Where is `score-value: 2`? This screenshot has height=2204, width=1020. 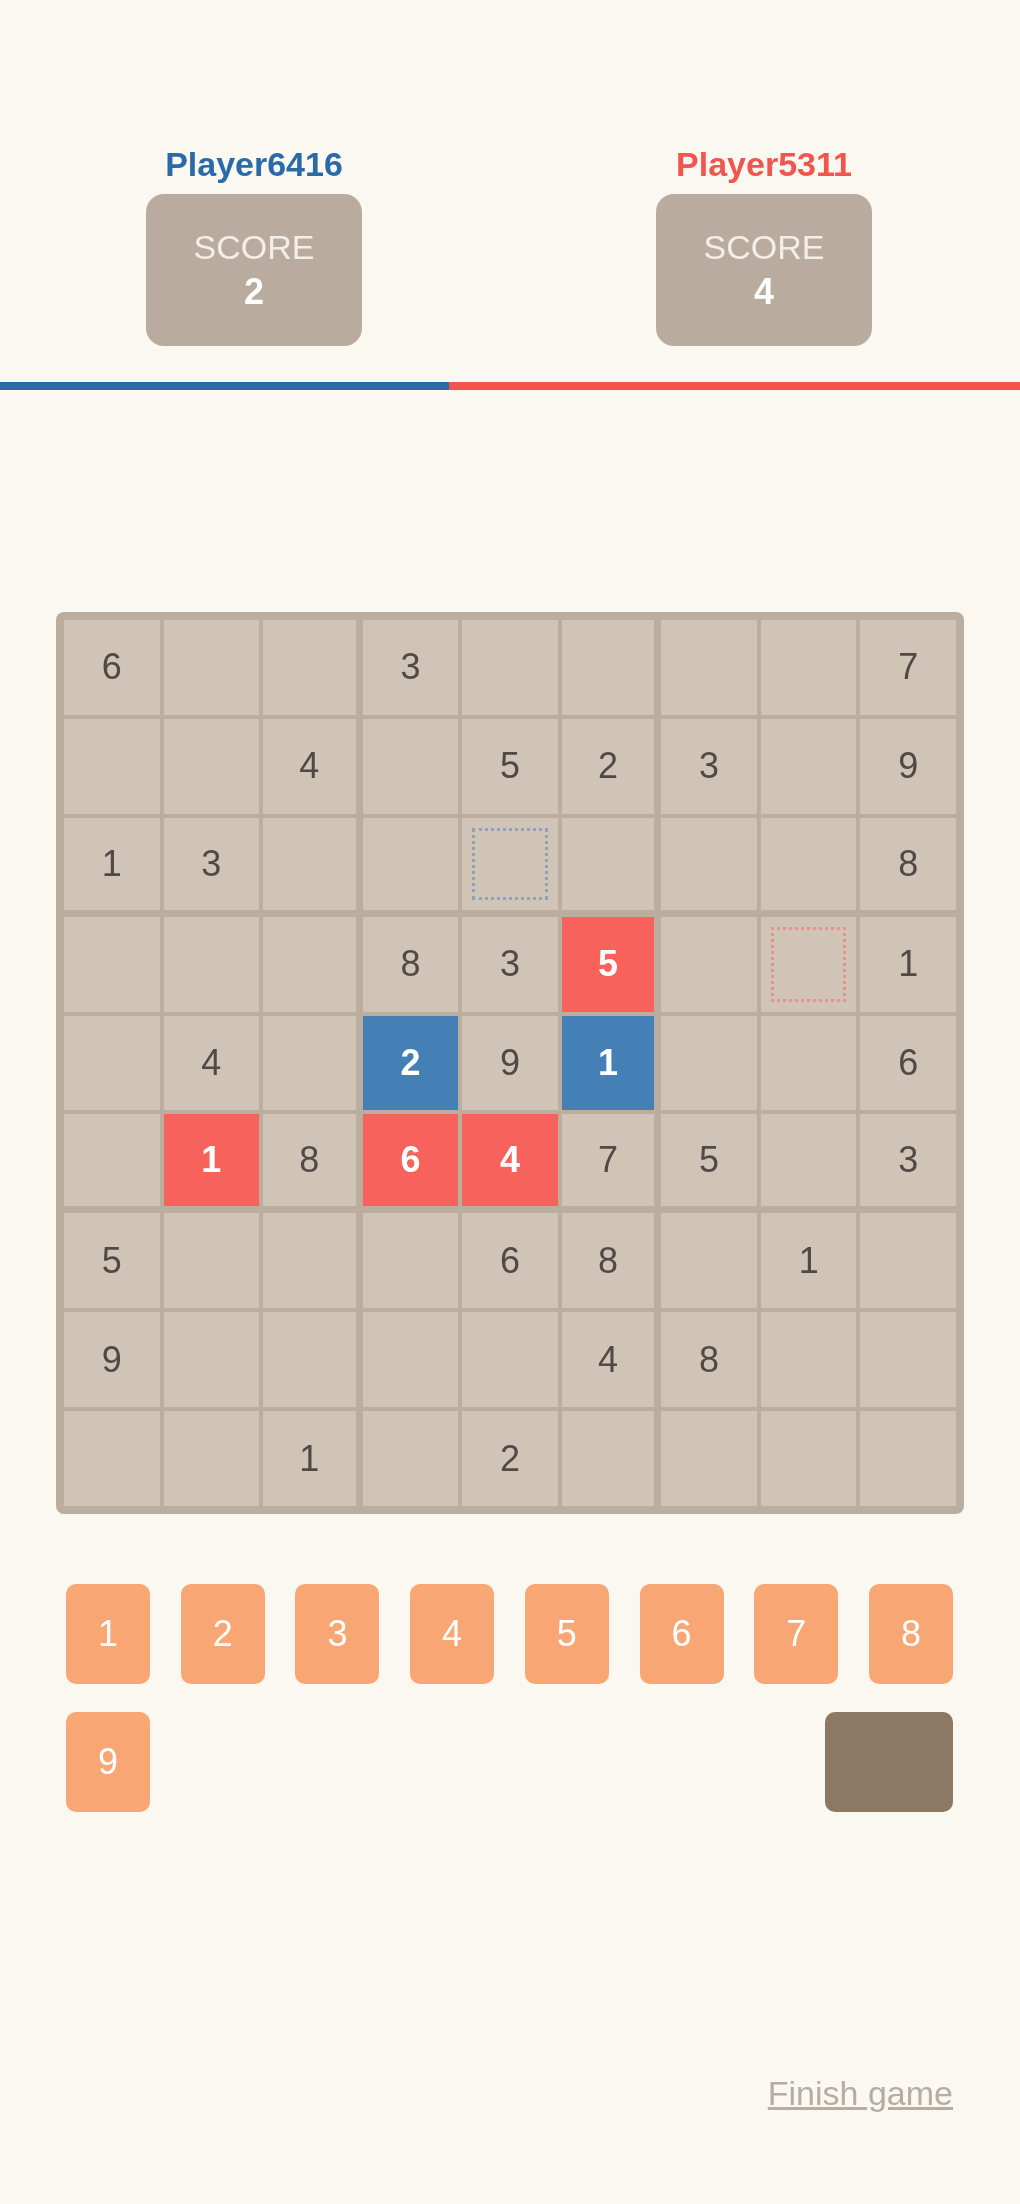
score-value: 2 is located at coordinates (254, 291).